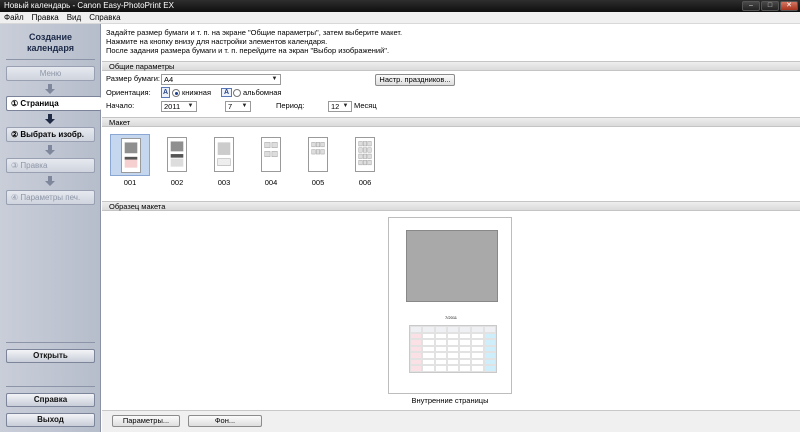 This screenshot has width=800, height=432. What do you see at coordinates (120, 105) in the screenshot?
I see `start-label: Начало:` at bounding box center [120, 105].